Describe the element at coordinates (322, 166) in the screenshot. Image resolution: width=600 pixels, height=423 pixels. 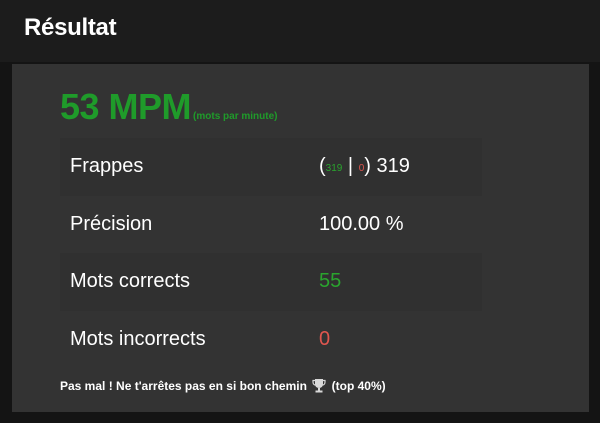
I see `keystrokes-open-paren: (` at that location.